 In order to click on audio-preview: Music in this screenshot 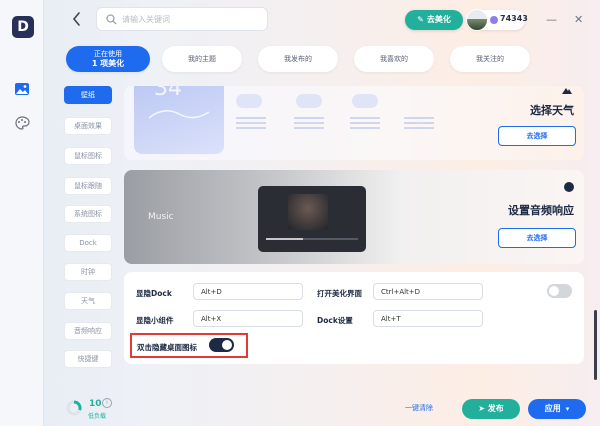, I will do `click(259, 217)`.